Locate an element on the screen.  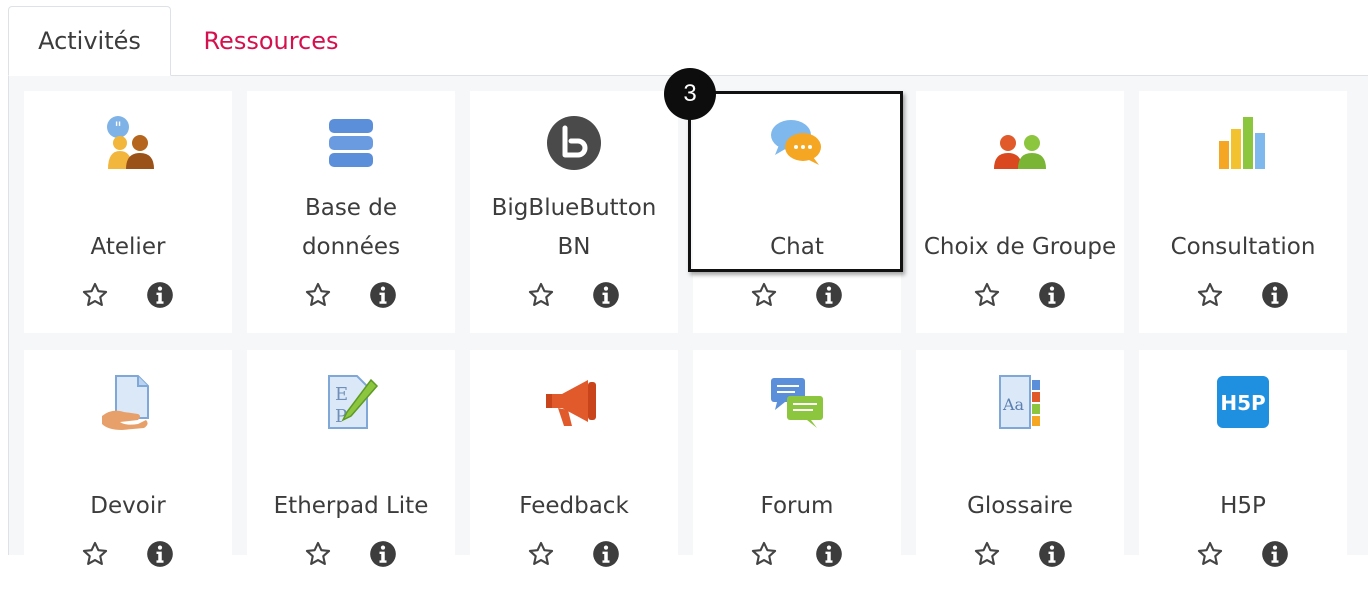
module-card-atelier: " Atelier is located at coordinates (128, 212).